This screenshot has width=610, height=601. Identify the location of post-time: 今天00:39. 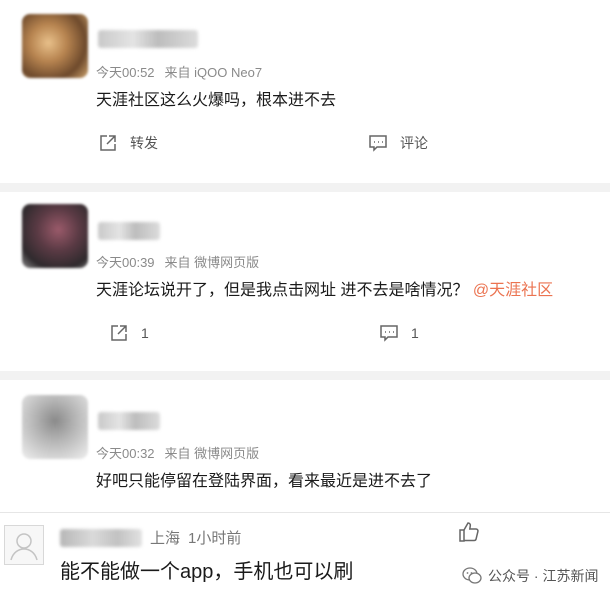
(125, 262).